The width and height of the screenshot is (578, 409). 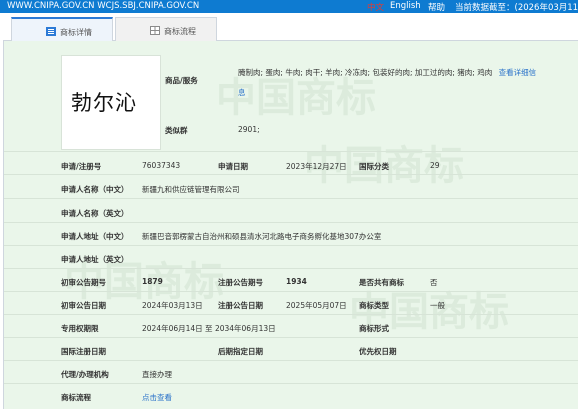 What do you see at coordinates (249, 129) in the screenshot?
I see `similar-group-value: 2901;` at bounding box center [249, 129].